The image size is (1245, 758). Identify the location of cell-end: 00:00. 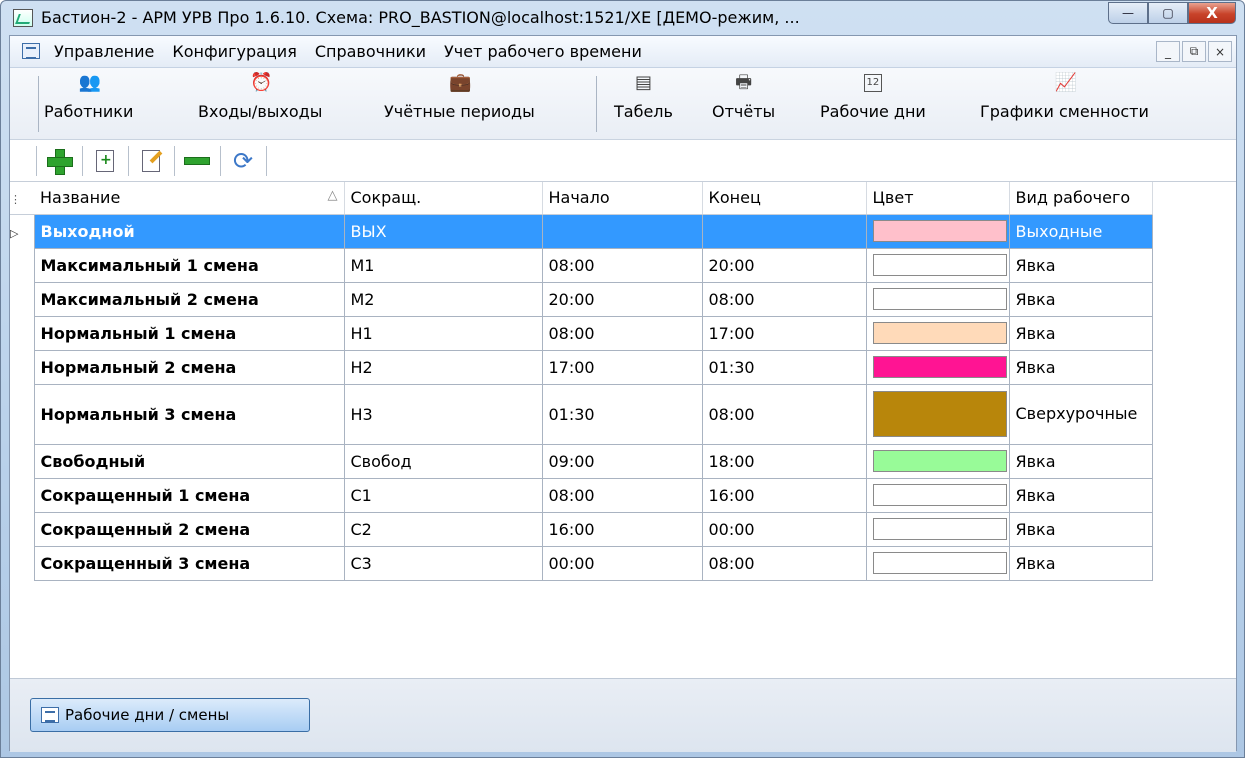
(784, 529).